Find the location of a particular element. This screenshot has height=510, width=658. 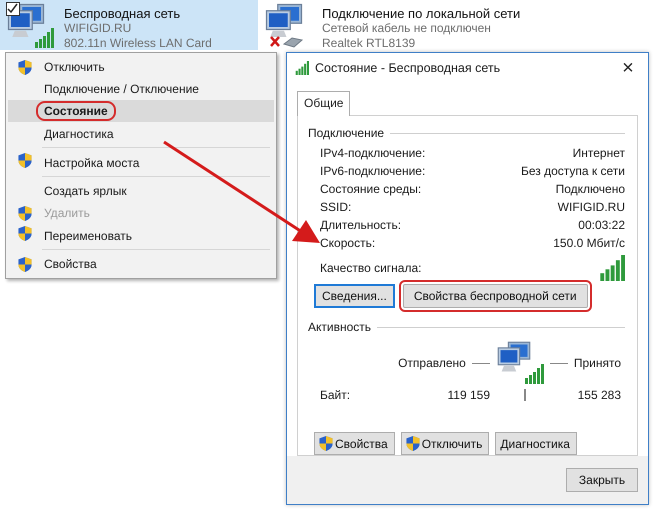

field-value: Интернет is located at coordinates (598, 153).